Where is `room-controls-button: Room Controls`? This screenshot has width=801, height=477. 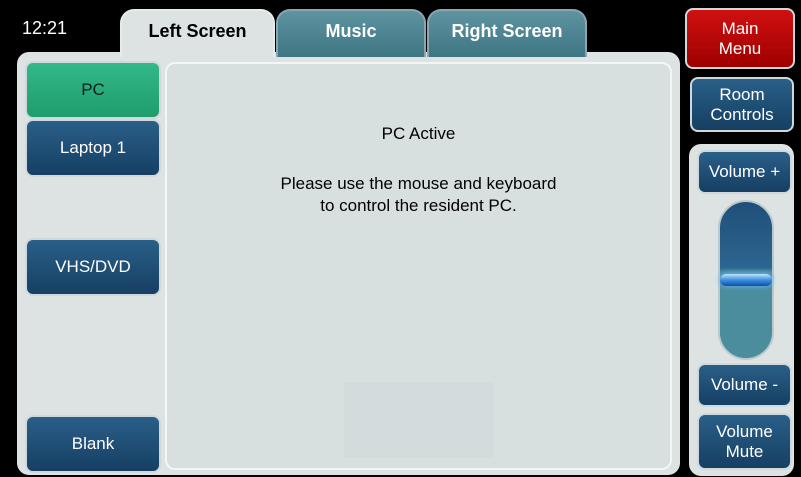
room-controls-button: Room Controls is located at coordinates (742, 104).